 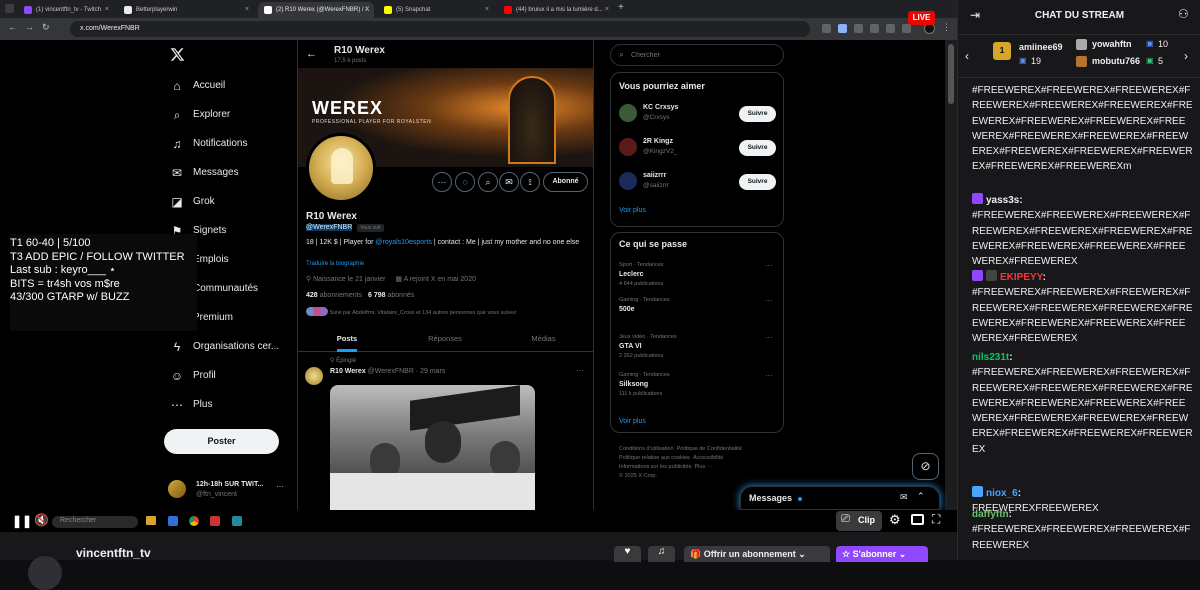 I want to click on post-more-button: ···, so click(x=580, y=370).